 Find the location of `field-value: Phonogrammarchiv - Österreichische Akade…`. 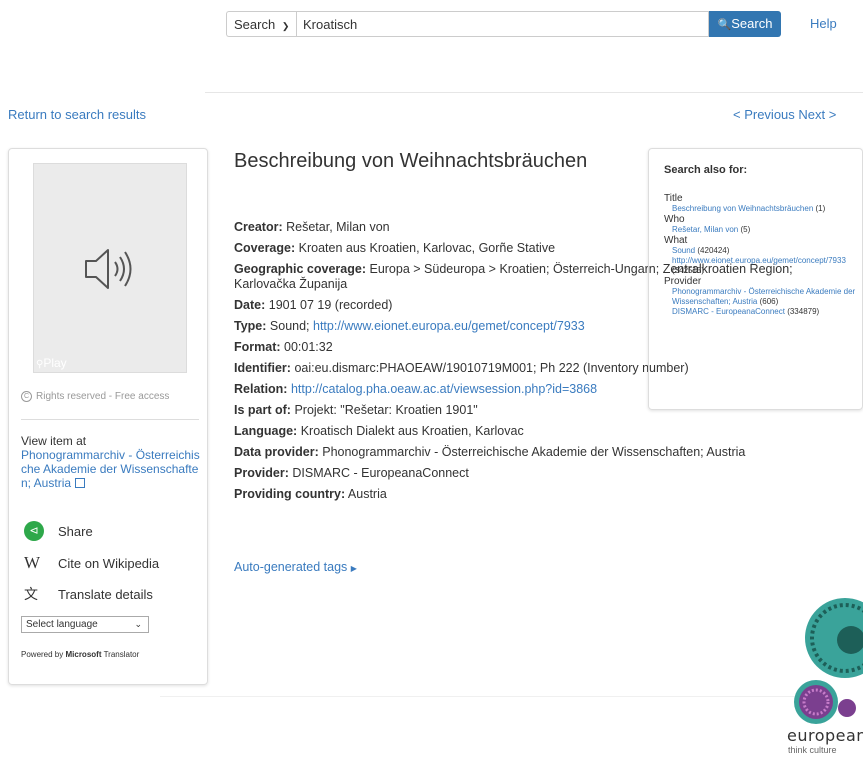

field-value: Phonogrammarchiv - Österreichische Akade… is located at coordinates (534, 452).